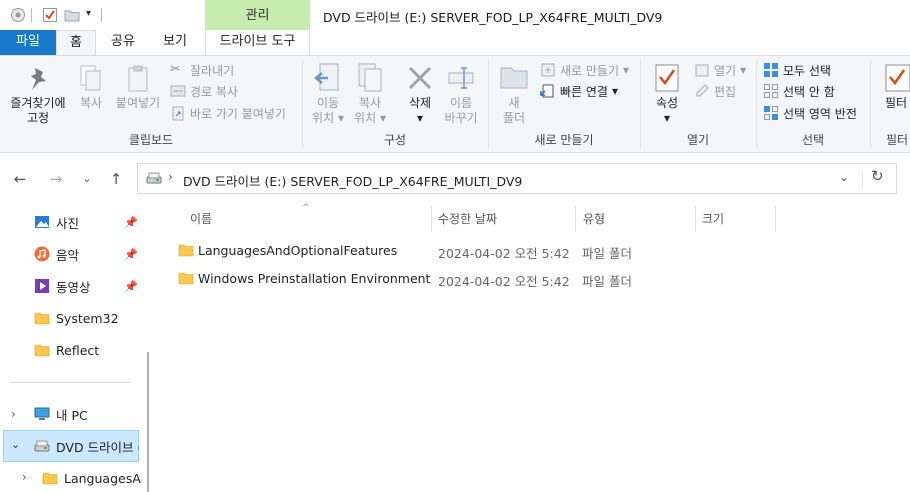 This screenshot has height=492, width=910. What do you see at coordinates (725, 91) in the screenshot?
I see `edit-label: 편집` at bounding box center [725, 91].